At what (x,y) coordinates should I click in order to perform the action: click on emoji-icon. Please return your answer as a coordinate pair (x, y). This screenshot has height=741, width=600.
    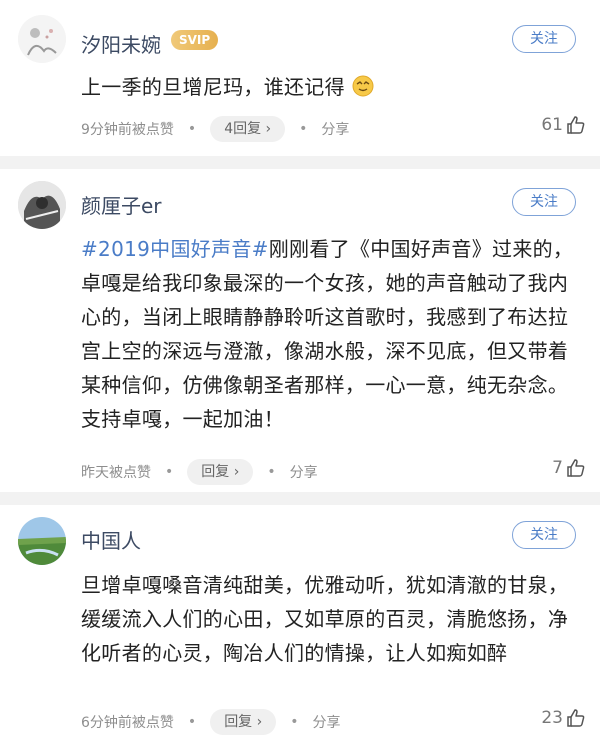
    Looking at the image, I should click on (363, 85).